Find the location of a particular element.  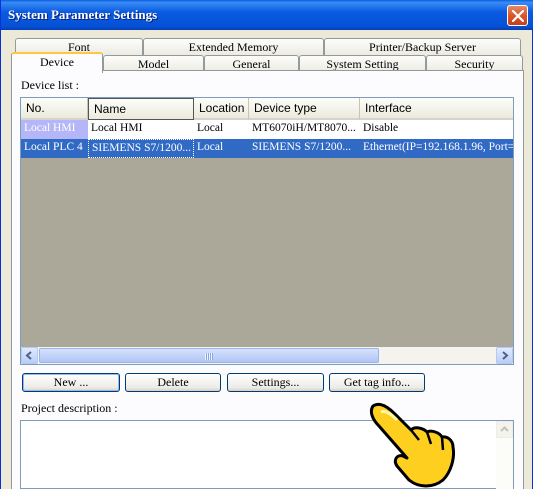

cell-interface: Ethernet(IP=192.168.1.96, Port=102) is located at coordinates (438, 147).